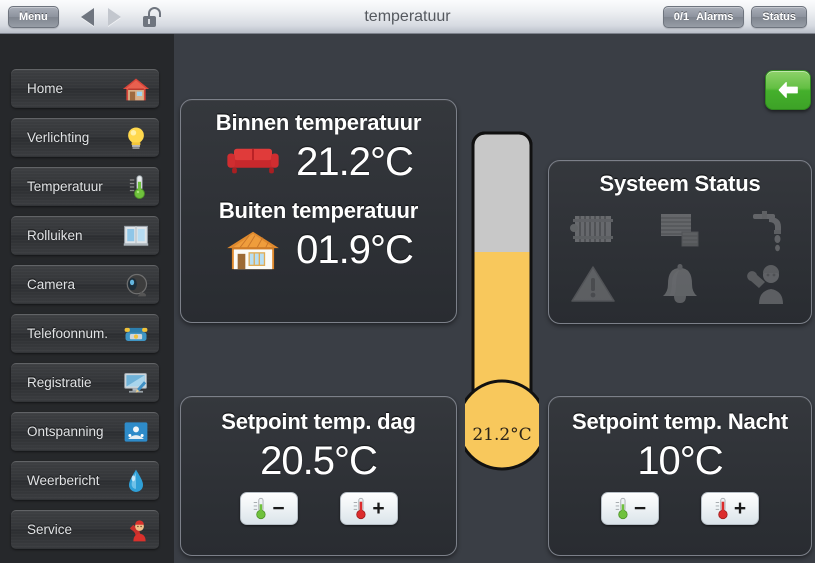 This screenshot has width=815, height=563. Describe the element at coordinates (593, 230) in the screenshot. I see `radiator-icon` at that location.